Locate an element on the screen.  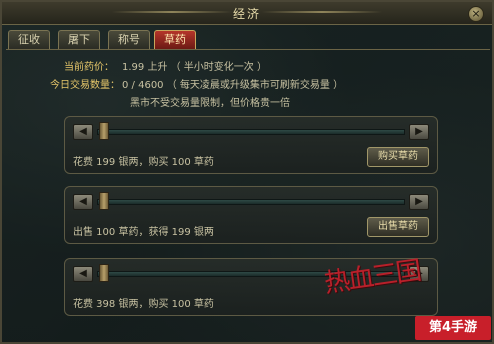
title-bar: 经济 × is located at coordinates (247, 13).